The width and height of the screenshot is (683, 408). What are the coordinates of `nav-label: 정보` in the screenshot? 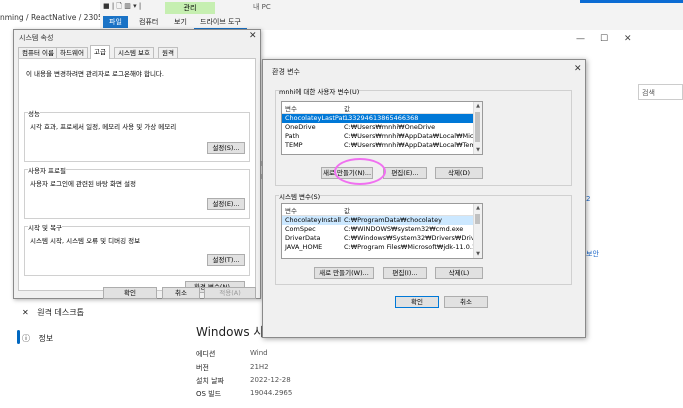 It's located at (46, 338).